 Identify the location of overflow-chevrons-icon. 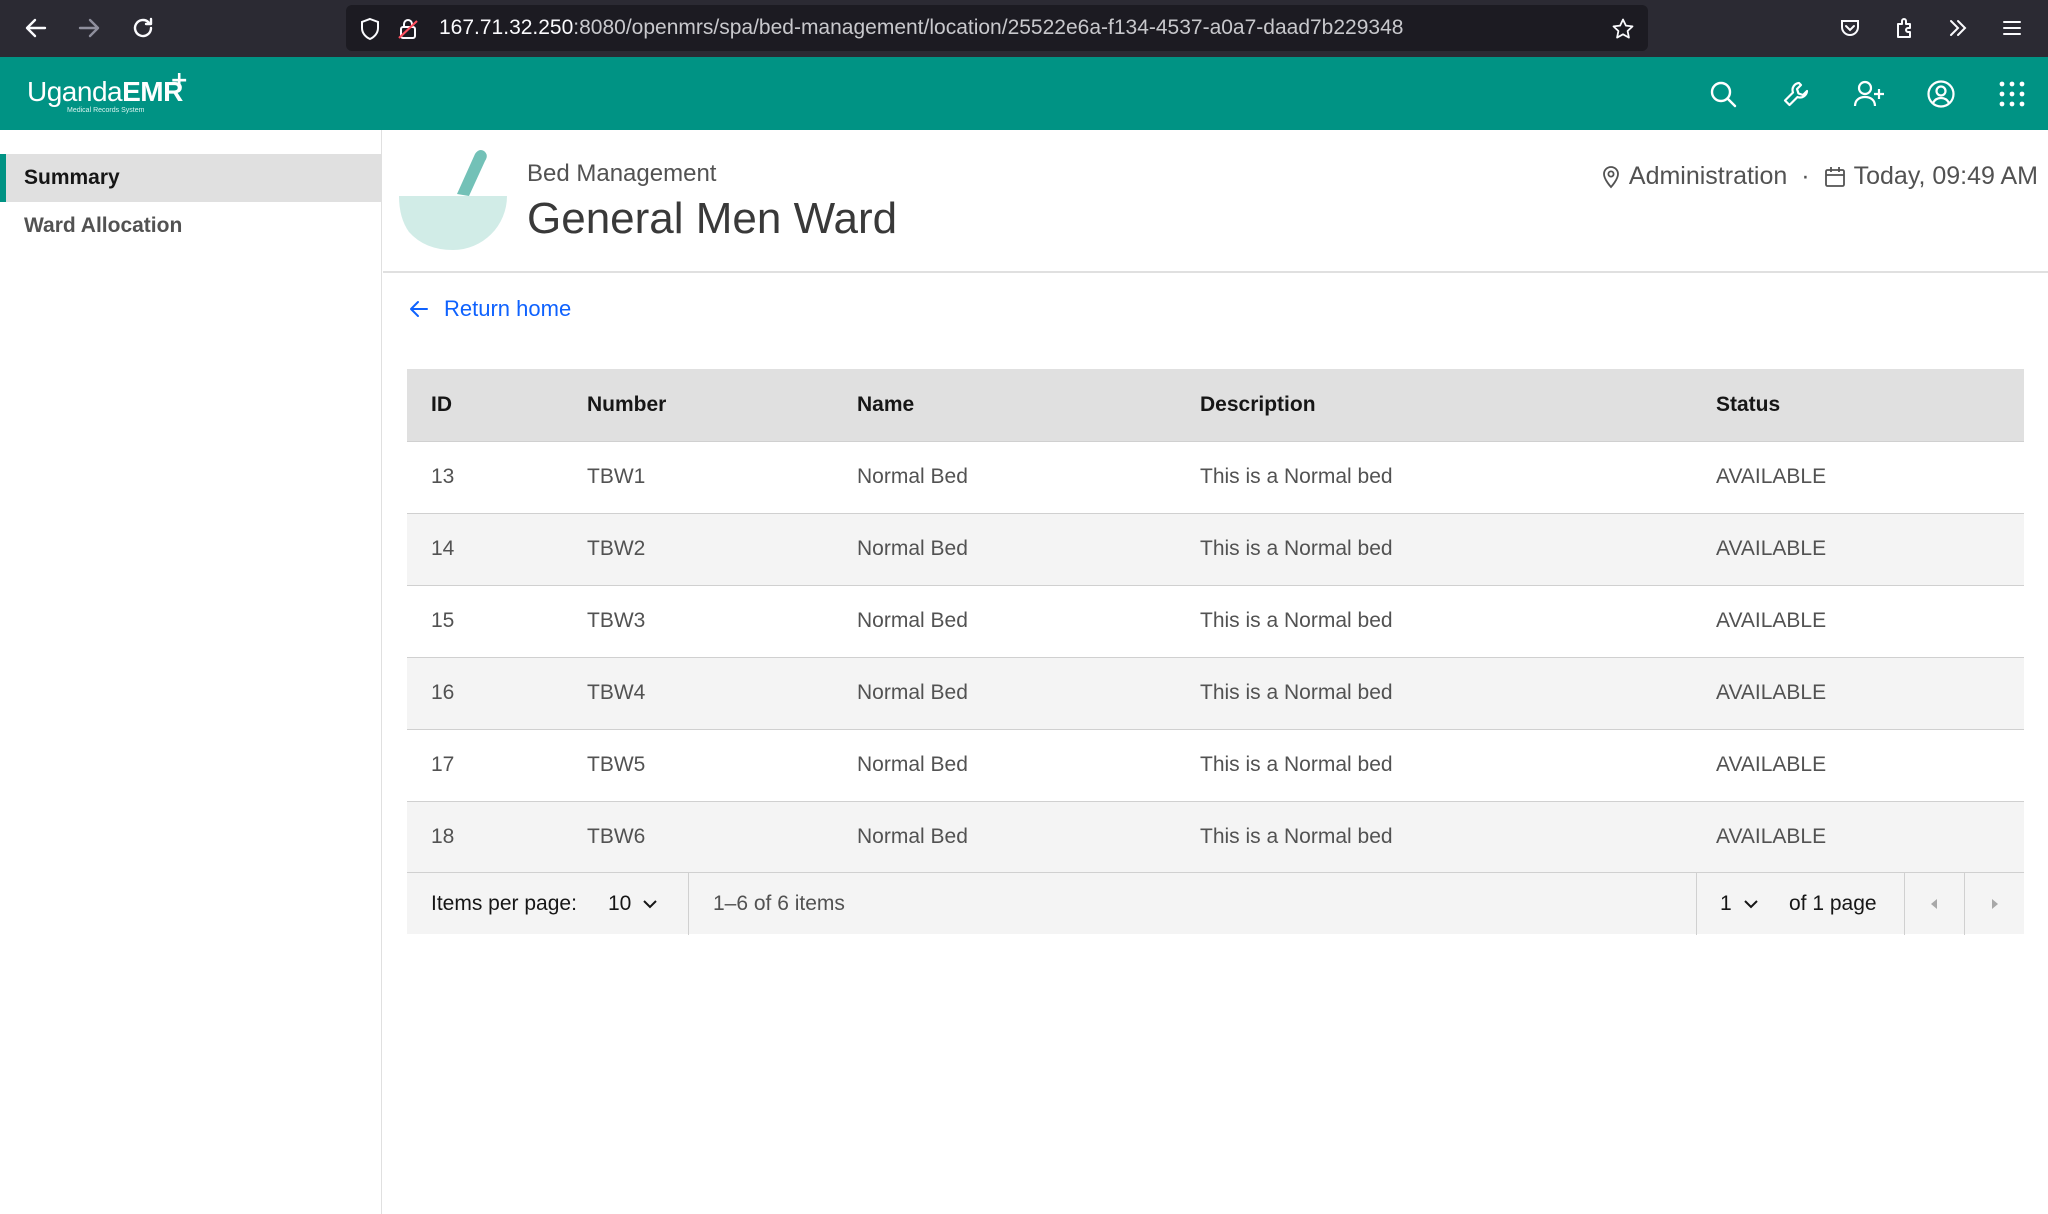
(1958, 28).